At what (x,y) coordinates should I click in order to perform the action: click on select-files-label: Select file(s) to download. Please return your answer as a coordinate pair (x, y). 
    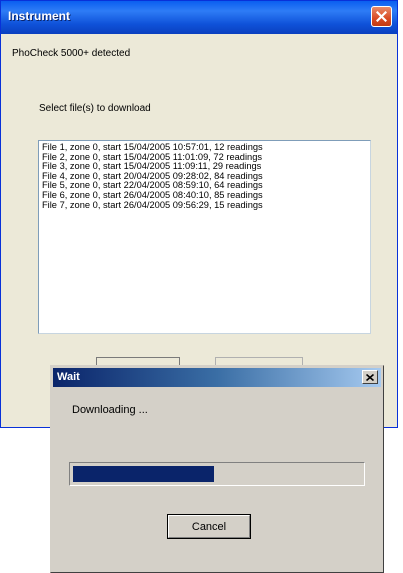
    Looking at the image, I should click on (95, 108).